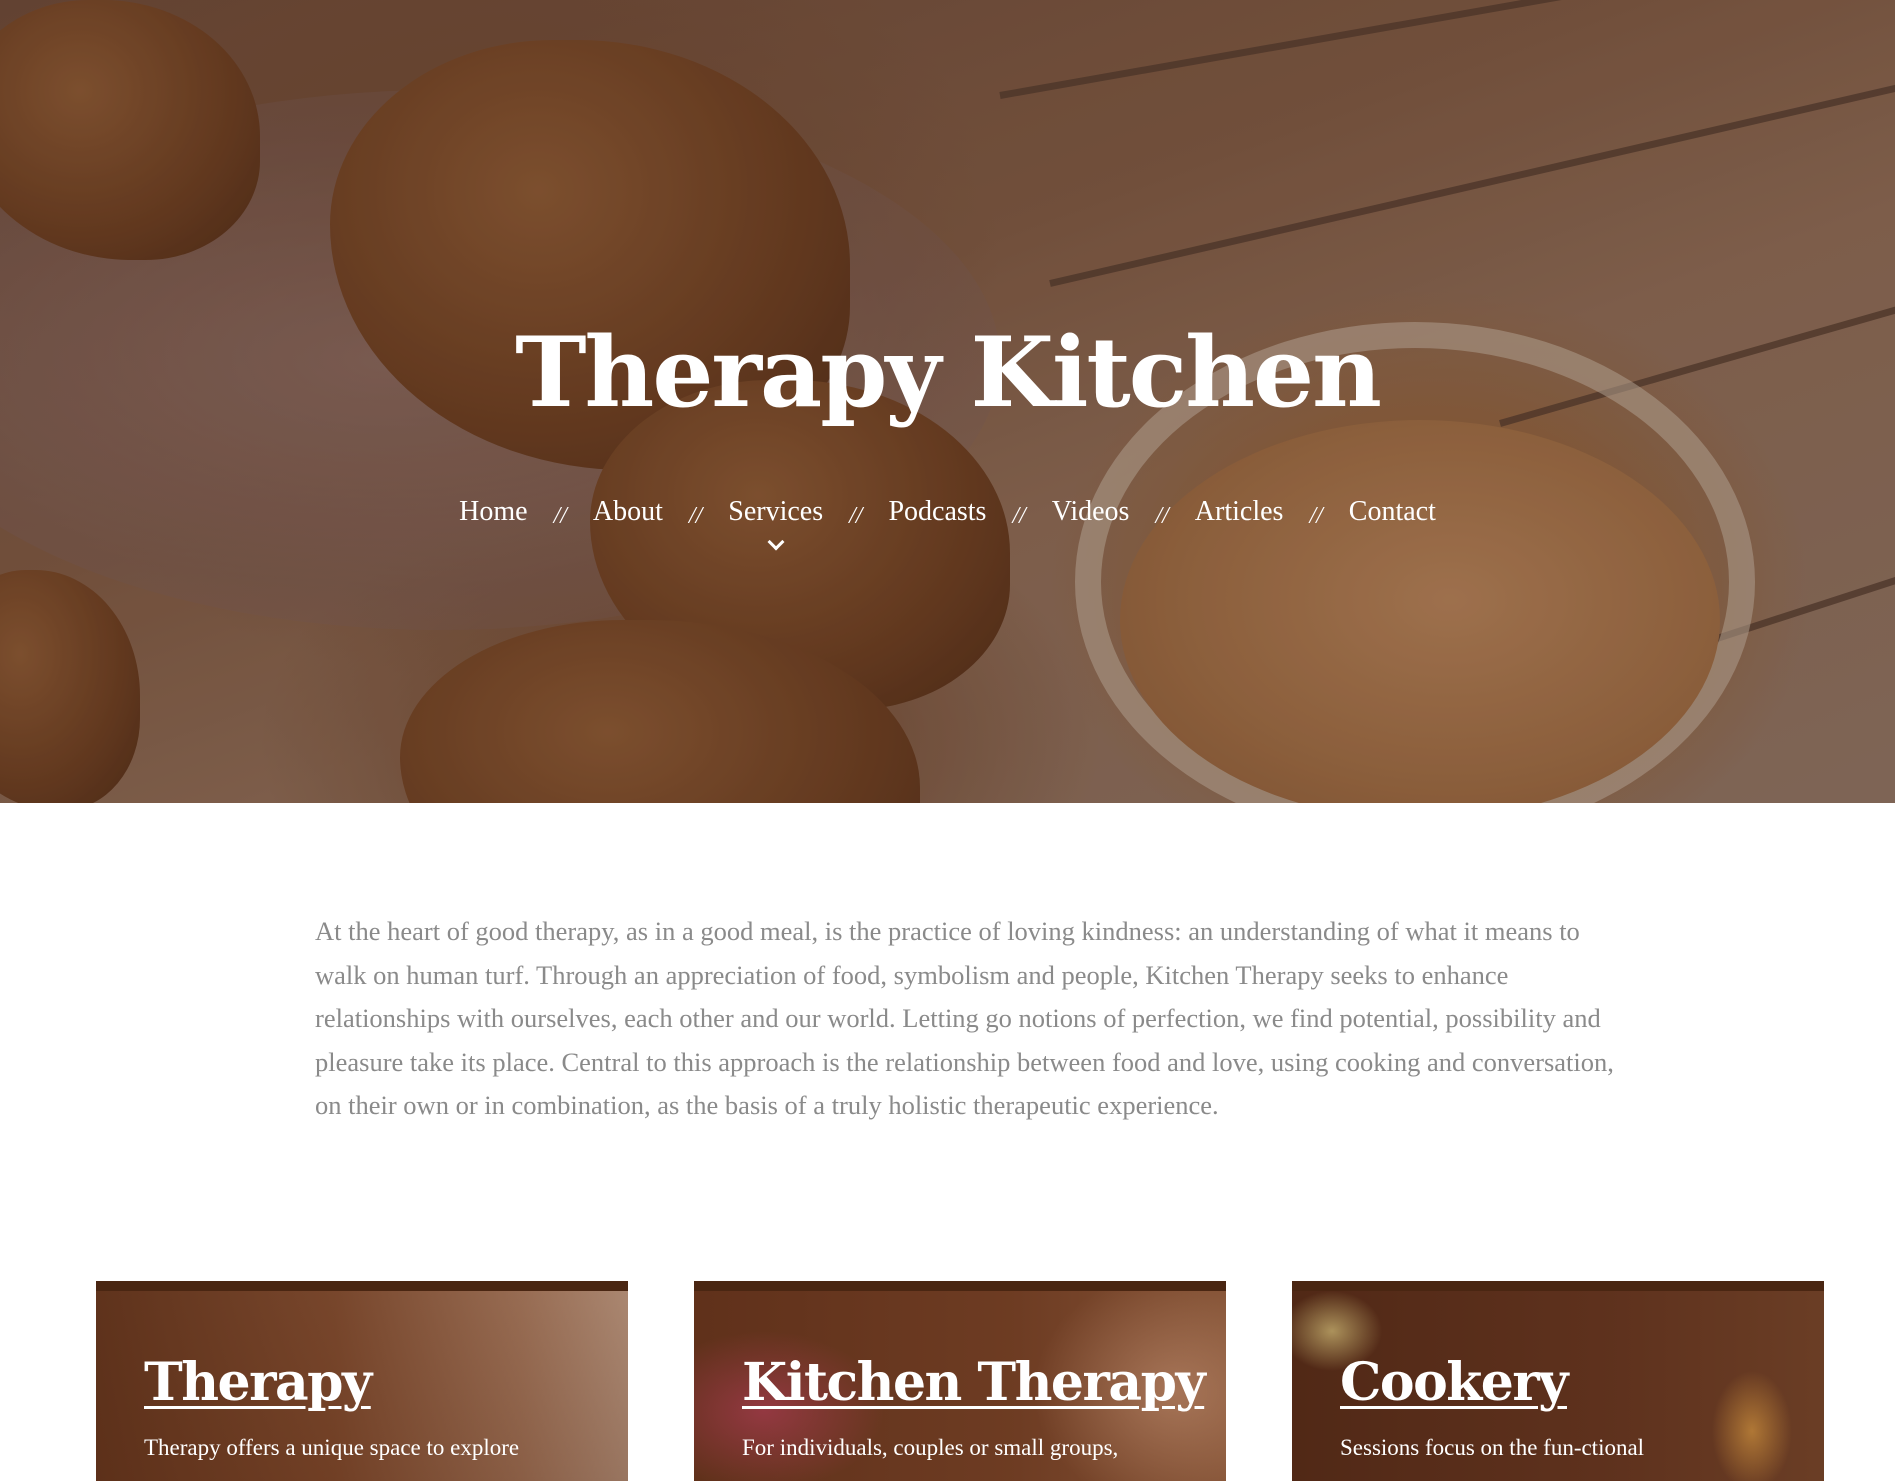  Describe the element at coordinates (493, 512) in the screenshot. I see `nav-item-home: Home` at that location.